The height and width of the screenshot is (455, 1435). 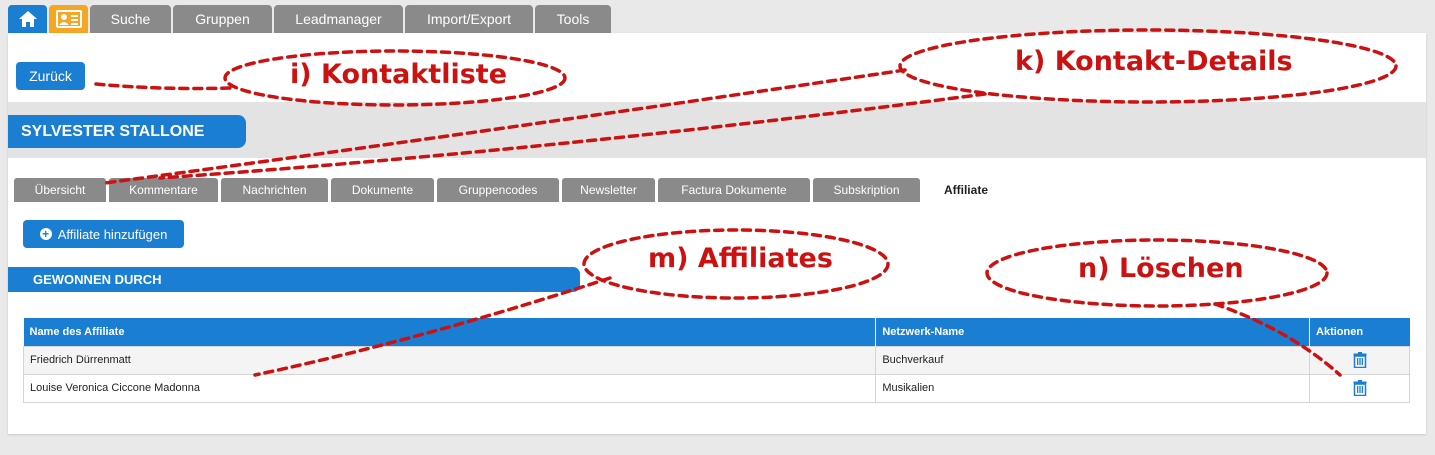 What do you see at coordinates (274, 190) in the screenshot?
I see `tab-nachrichten: Nachrichten` at bounding box center [274, 190].